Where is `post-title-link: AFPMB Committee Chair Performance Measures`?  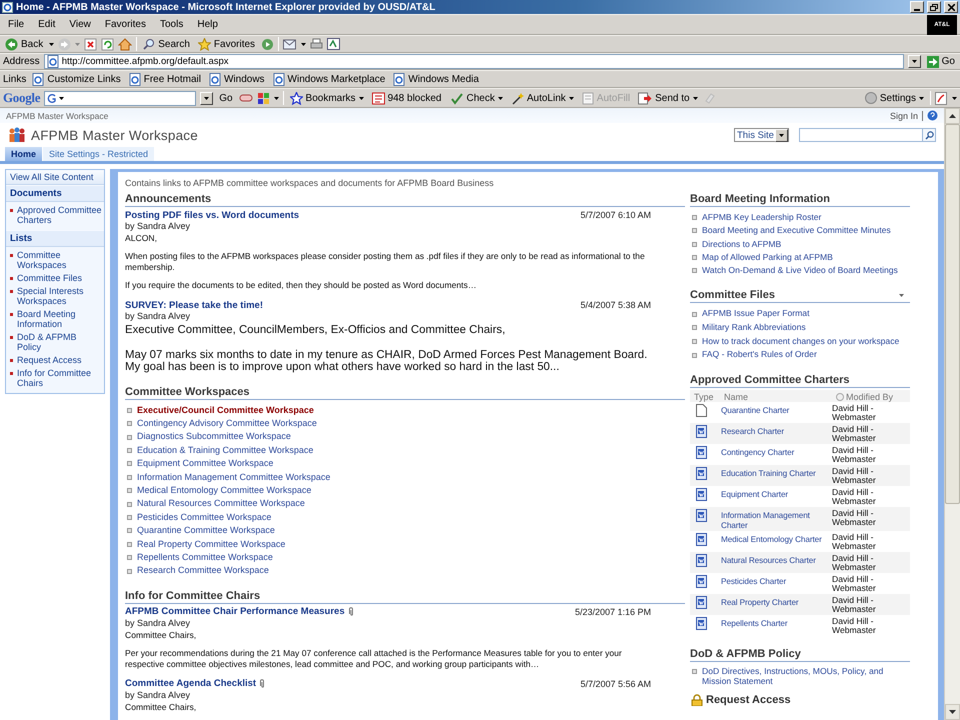
post-title-link: AFPMB Committee Chair Performance Measures is located at coordinates (235, 612).